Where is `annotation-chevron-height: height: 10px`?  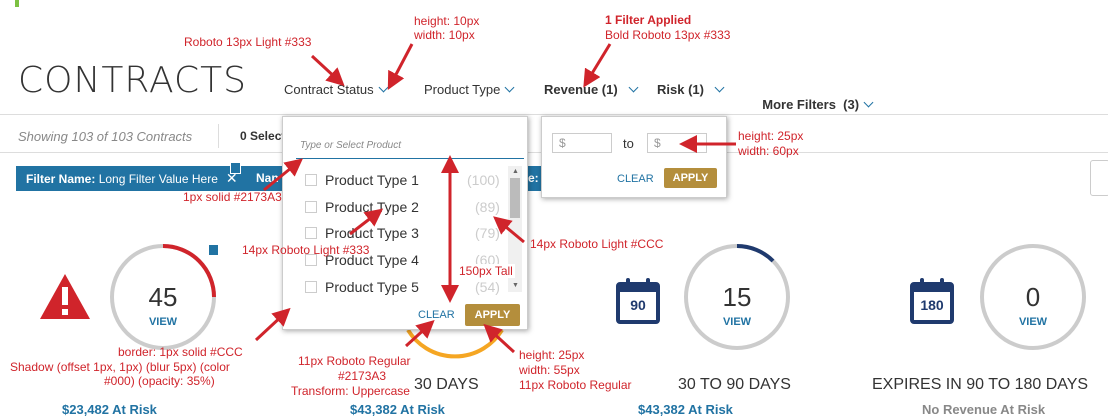 annotation-chevron-height: height: 10px is located at coordinates (447, 21).